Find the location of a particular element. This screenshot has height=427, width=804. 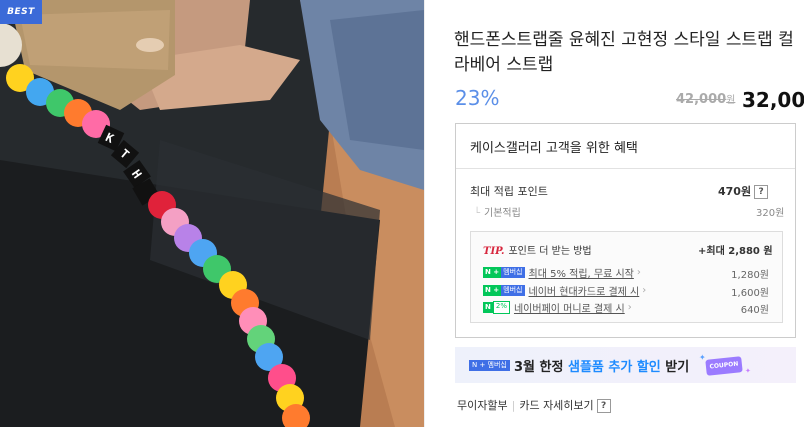

tip-max: +최대 2,880 원 is located at coordinates (735, 251).